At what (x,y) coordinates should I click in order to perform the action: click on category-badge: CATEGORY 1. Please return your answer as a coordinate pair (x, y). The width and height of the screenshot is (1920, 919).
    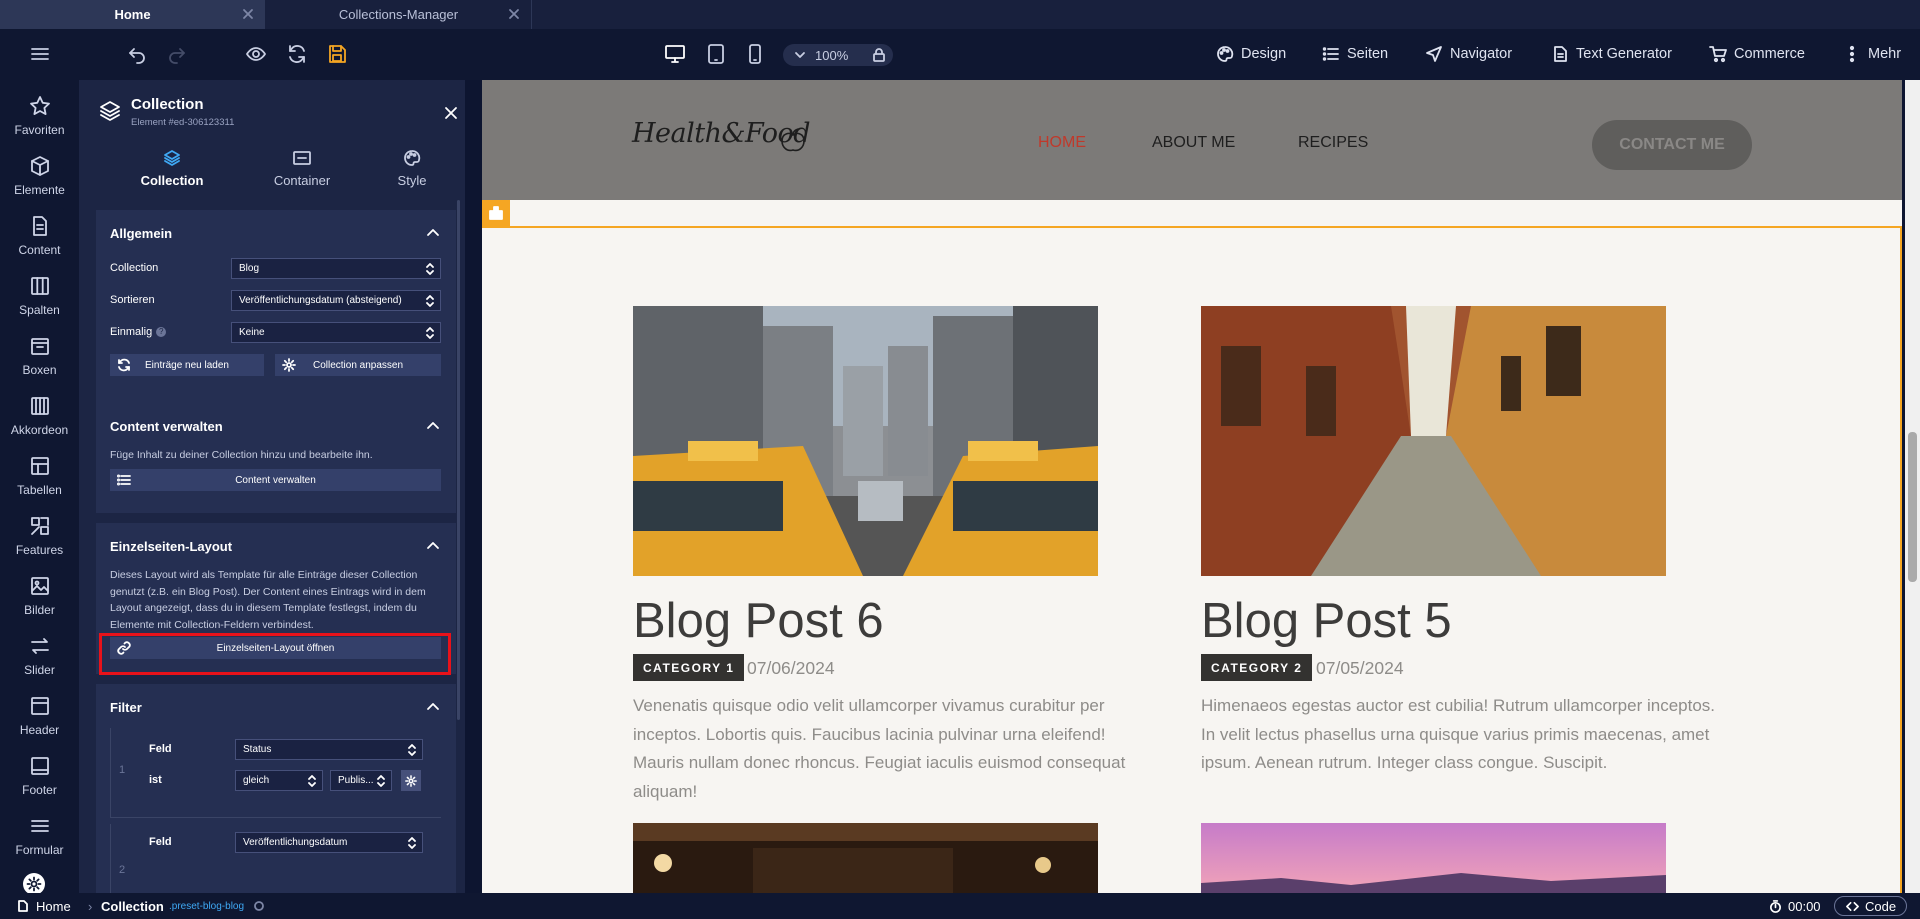
    Looking at the image, I should click on (689, 667).